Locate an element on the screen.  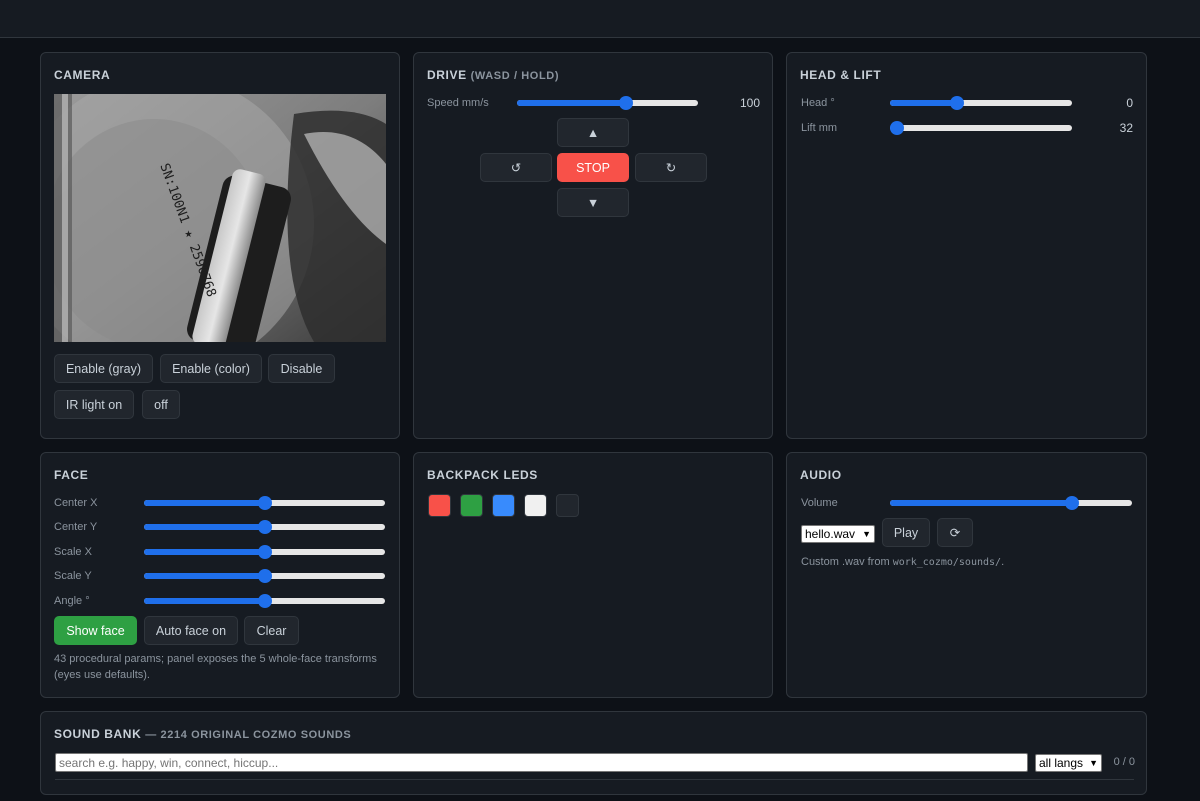
sound-file-select: hello.wav ▼ is located at coordinates (838, 534).